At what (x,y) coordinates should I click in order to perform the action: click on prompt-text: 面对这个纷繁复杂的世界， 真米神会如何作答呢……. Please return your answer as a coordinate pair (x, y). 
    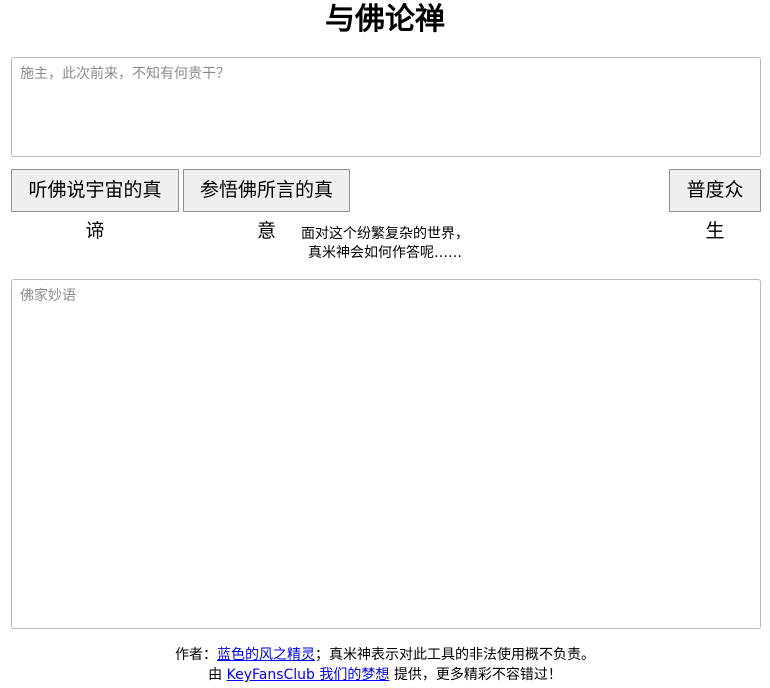
    Looking at the image, I should click on (385, 244).